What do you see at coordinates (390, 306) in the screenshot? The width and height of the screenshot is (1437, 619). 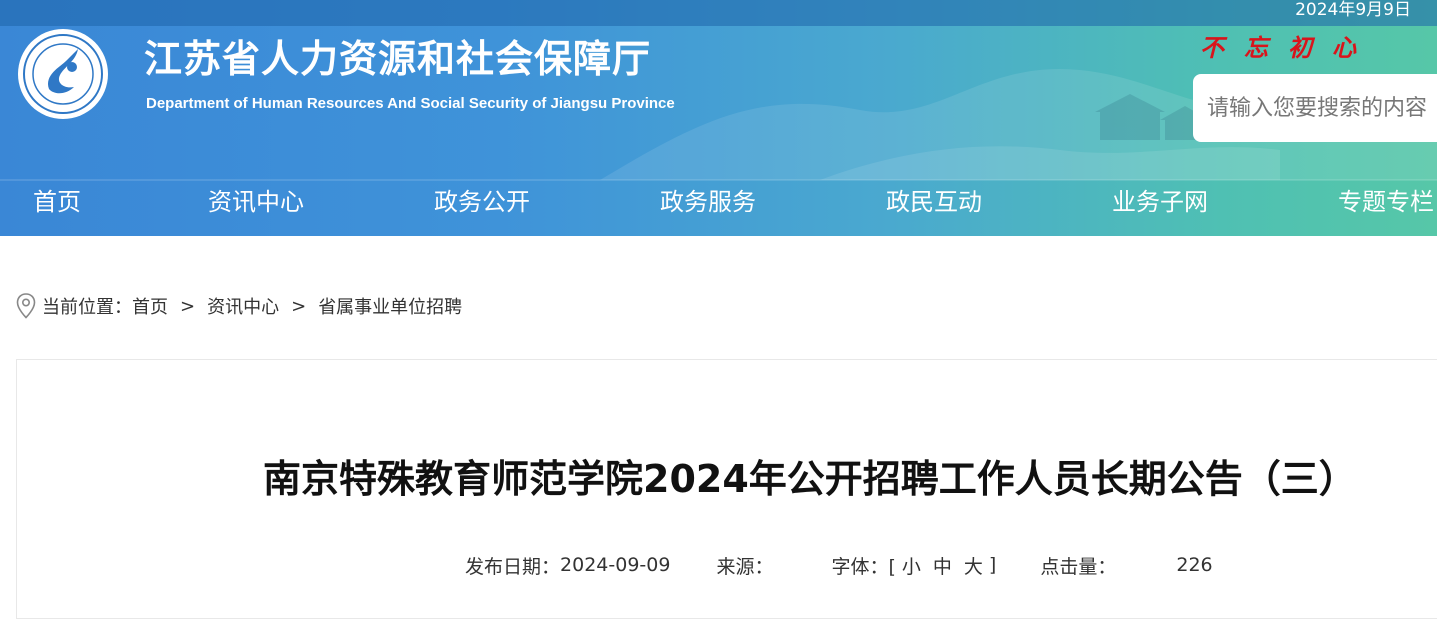 I see `breadcrumb-item-recruitment: 省属事业单位招聘` at bounding box center [390, 306].